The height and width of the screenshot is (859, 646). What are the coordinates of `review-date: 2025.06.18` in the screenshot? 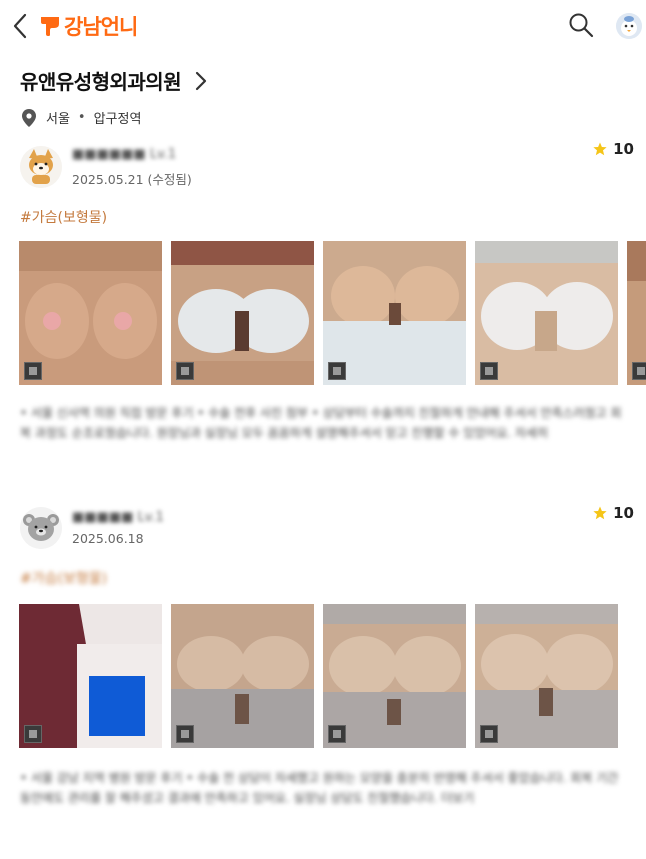 It's located at (108, 538).